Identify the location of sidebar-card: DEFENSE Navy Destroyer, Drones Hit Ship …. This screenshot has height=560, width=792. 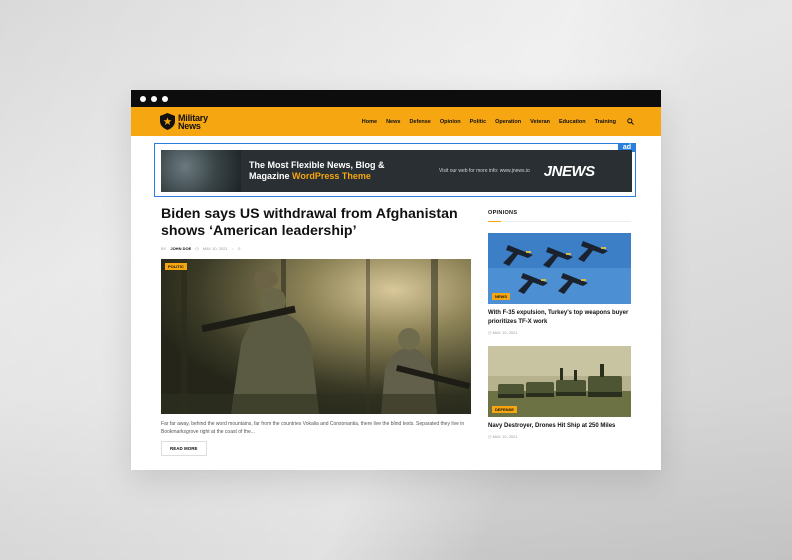
(559, 392).